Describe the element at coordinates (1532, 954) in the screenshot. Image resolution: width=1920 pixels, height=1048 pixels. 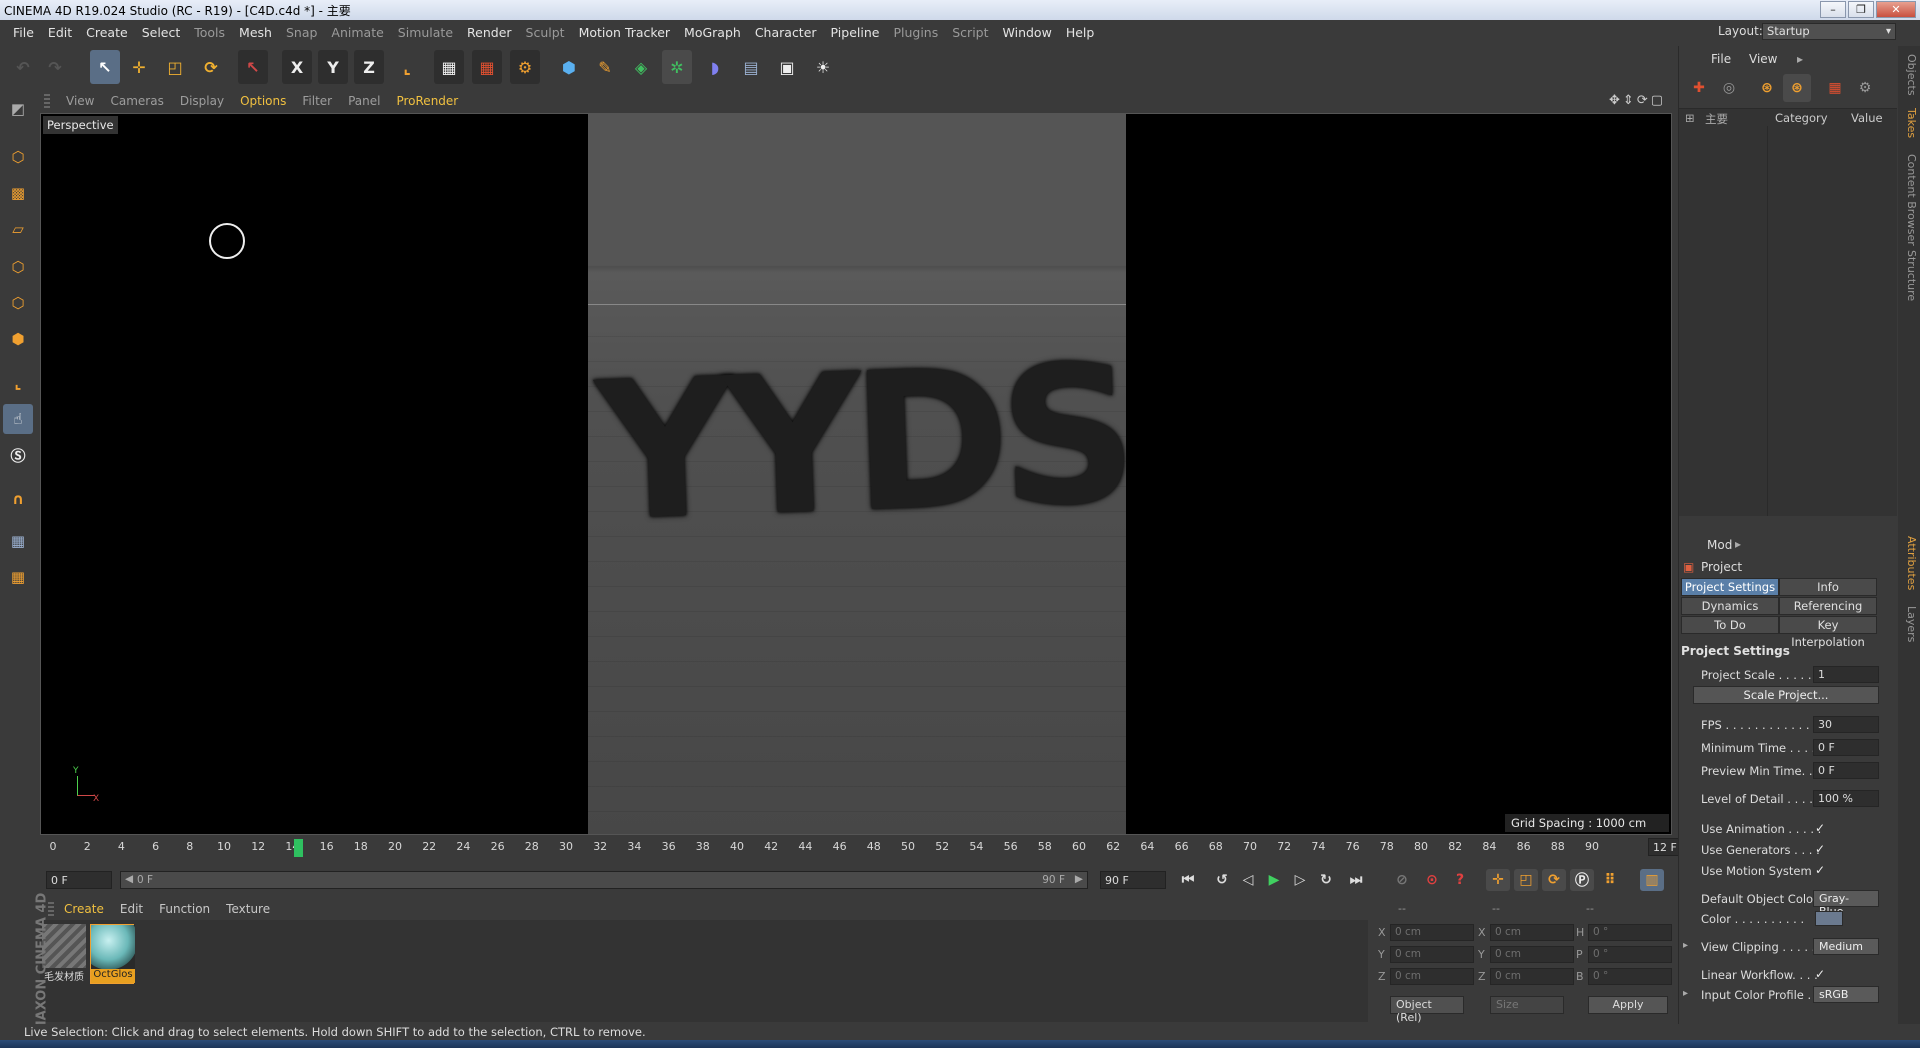
I see `size-y-field: 0 cm` at that location.